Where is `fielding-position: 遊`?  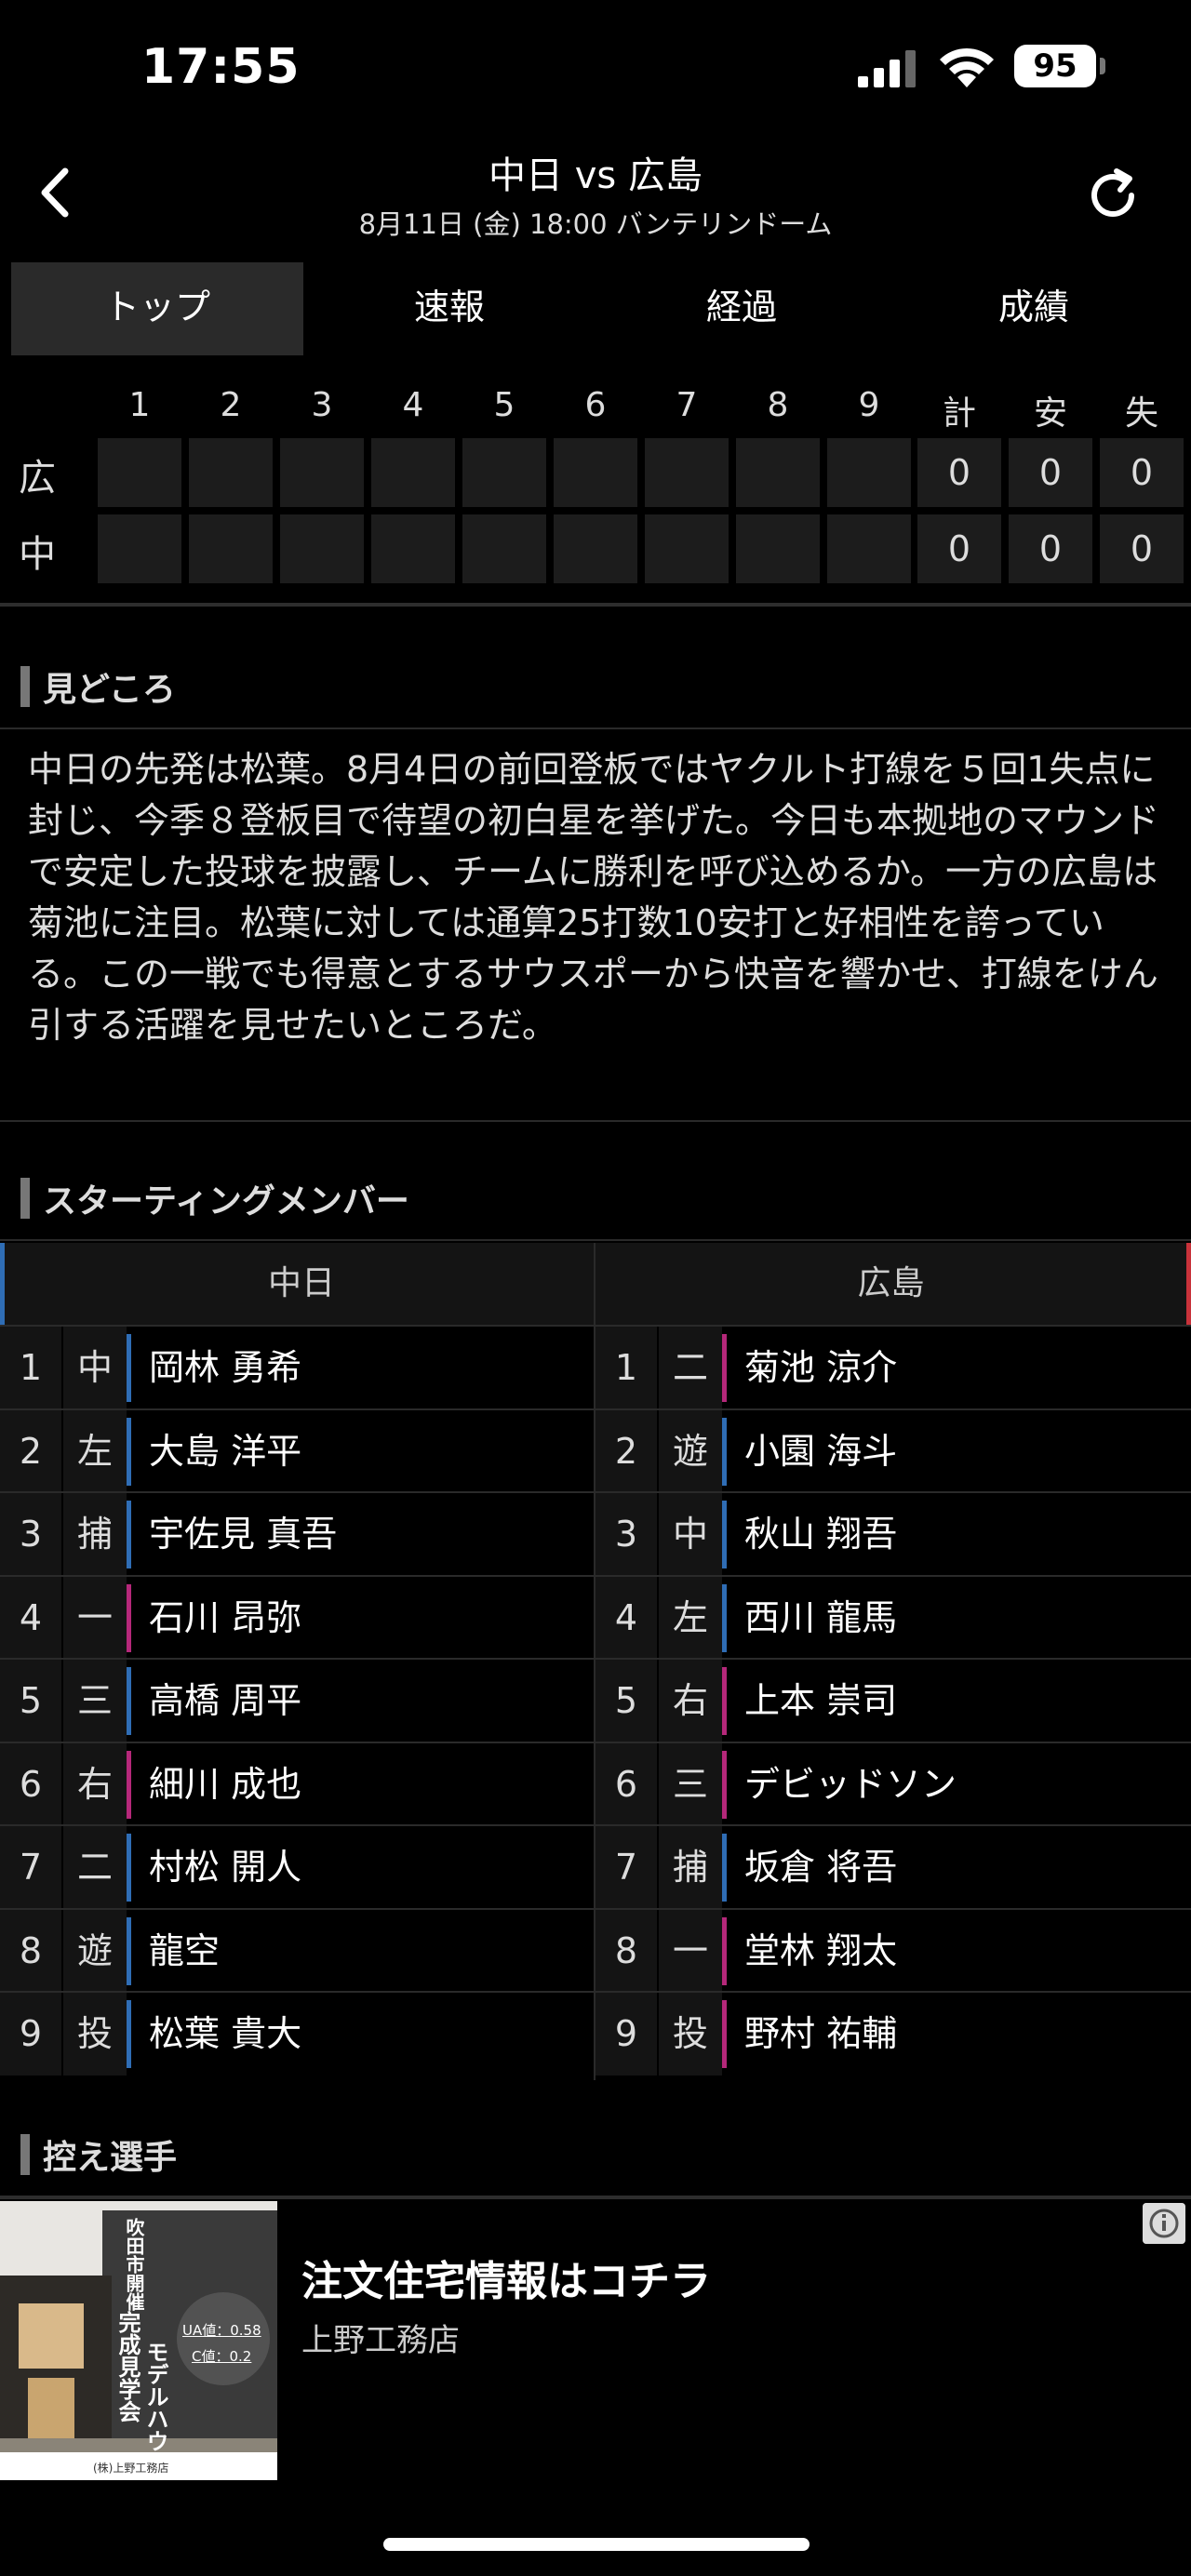
fielding-position: 遊 is located at coordinates (95, 1951).